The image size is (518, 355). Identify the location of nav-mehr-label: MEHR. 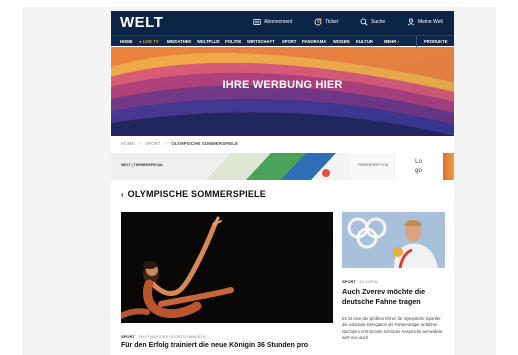
(390, 41).